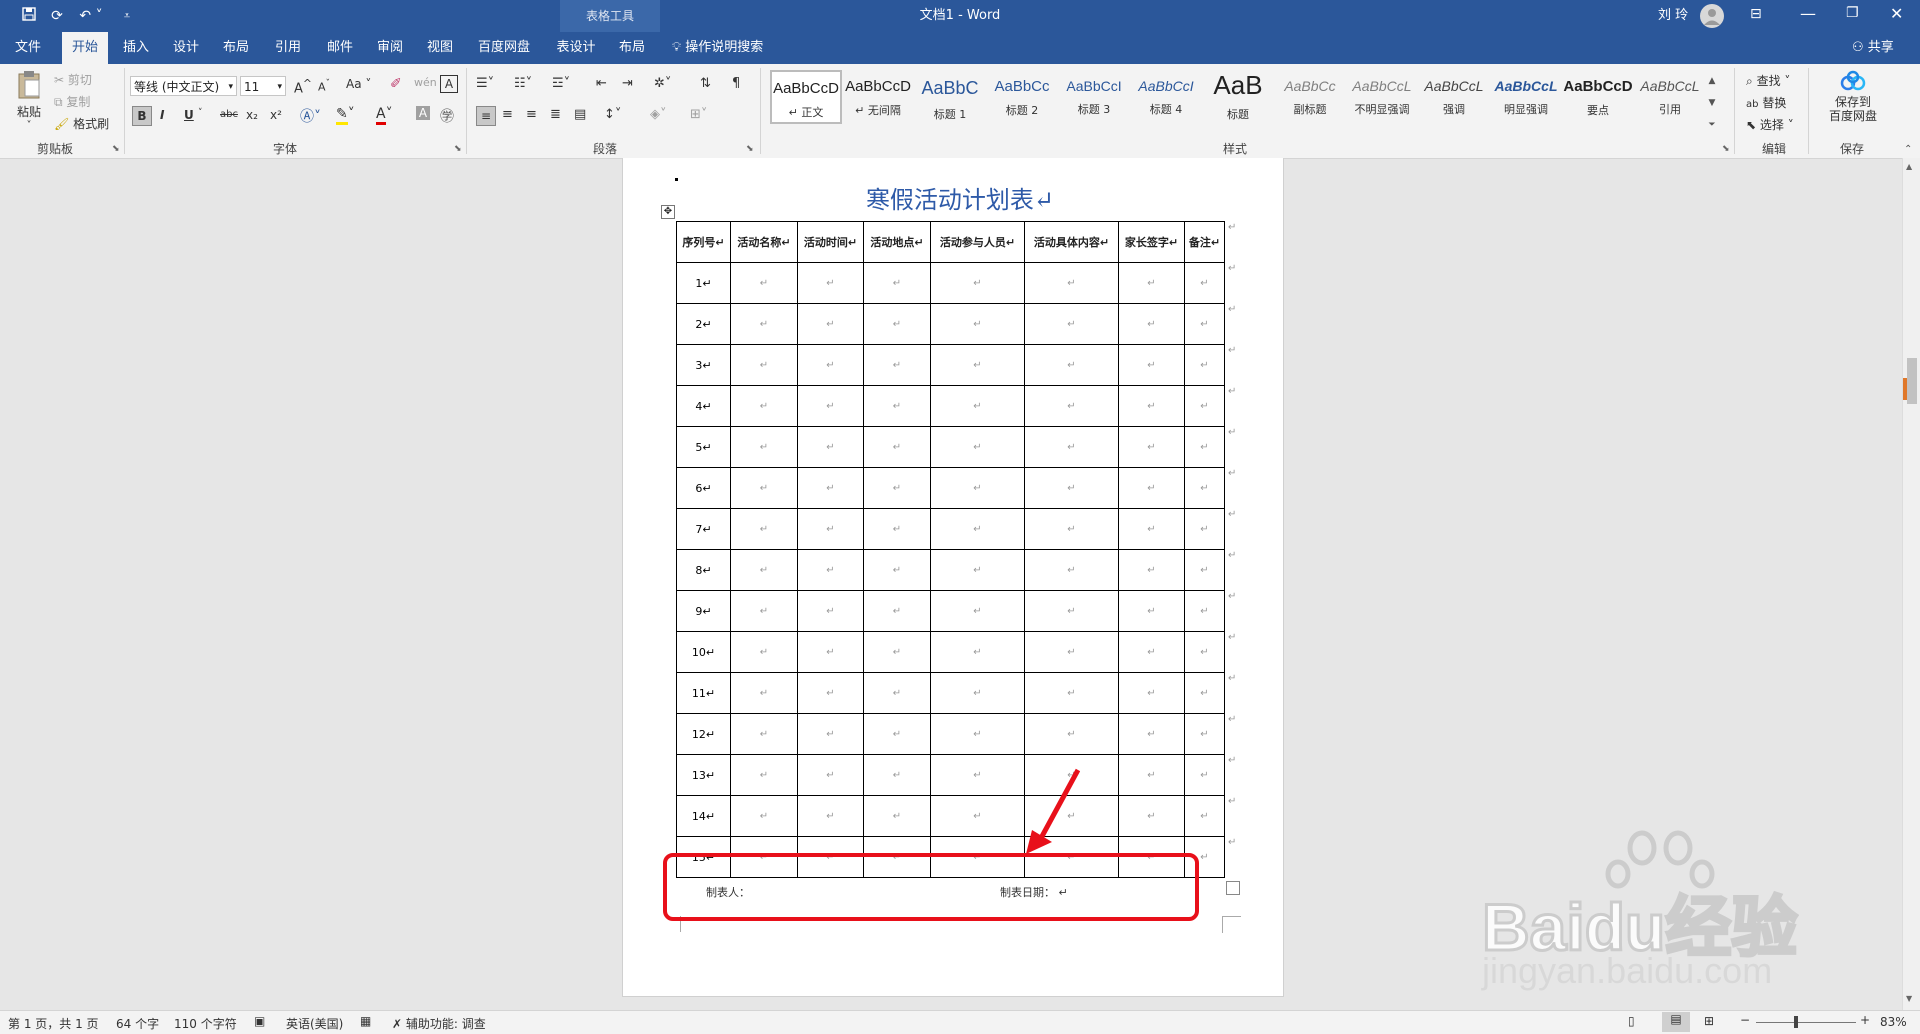  Describe the element at coordinates (1670, 97) in the screenshot. I see `style-item: AaBbCcL 引用` at that location.